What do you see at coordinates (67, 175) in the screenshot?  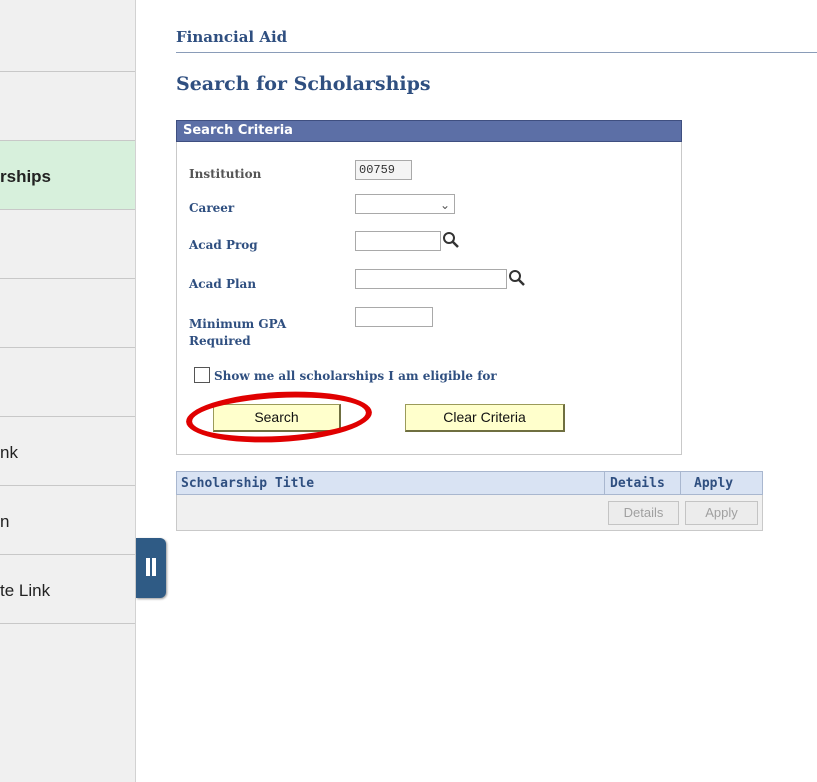 I see `nav-item-scholarships: rships` at bounding box center [67, 175].